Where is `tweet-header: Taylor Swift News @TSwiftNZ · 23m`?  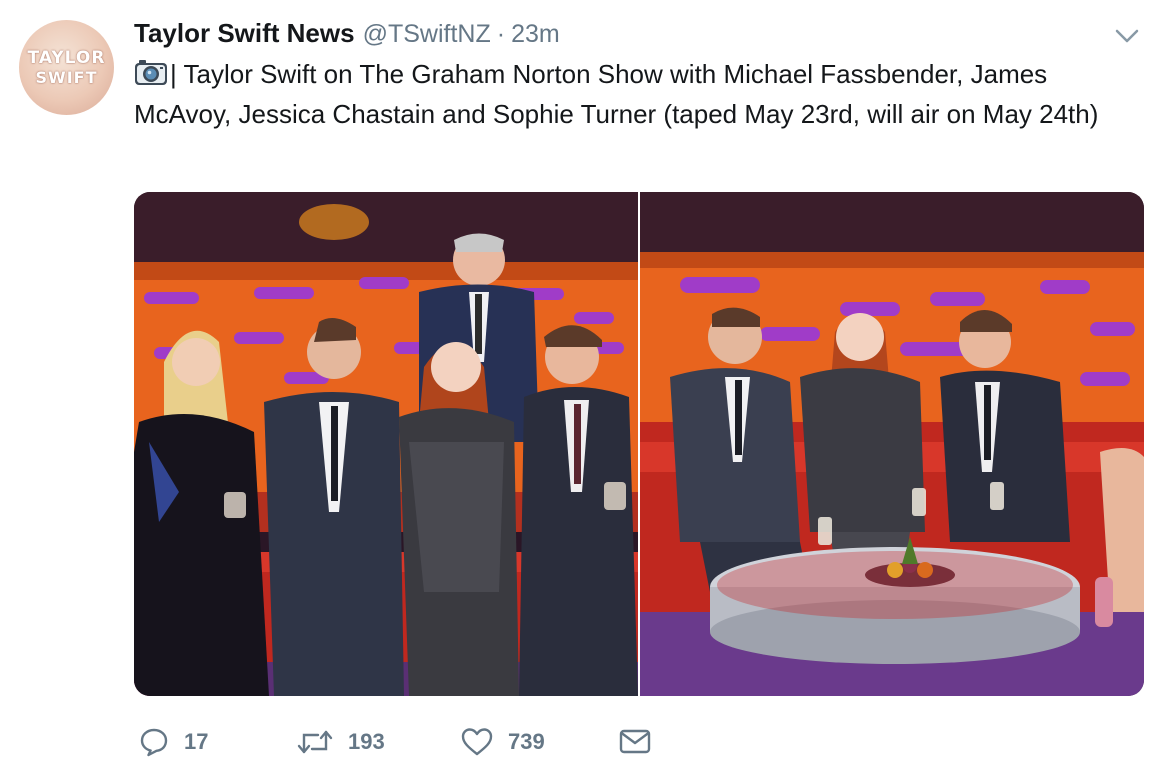
tweet-header: Taylor Swift News @TSwiftNZ · 23m is located at coordinates (347, 33).